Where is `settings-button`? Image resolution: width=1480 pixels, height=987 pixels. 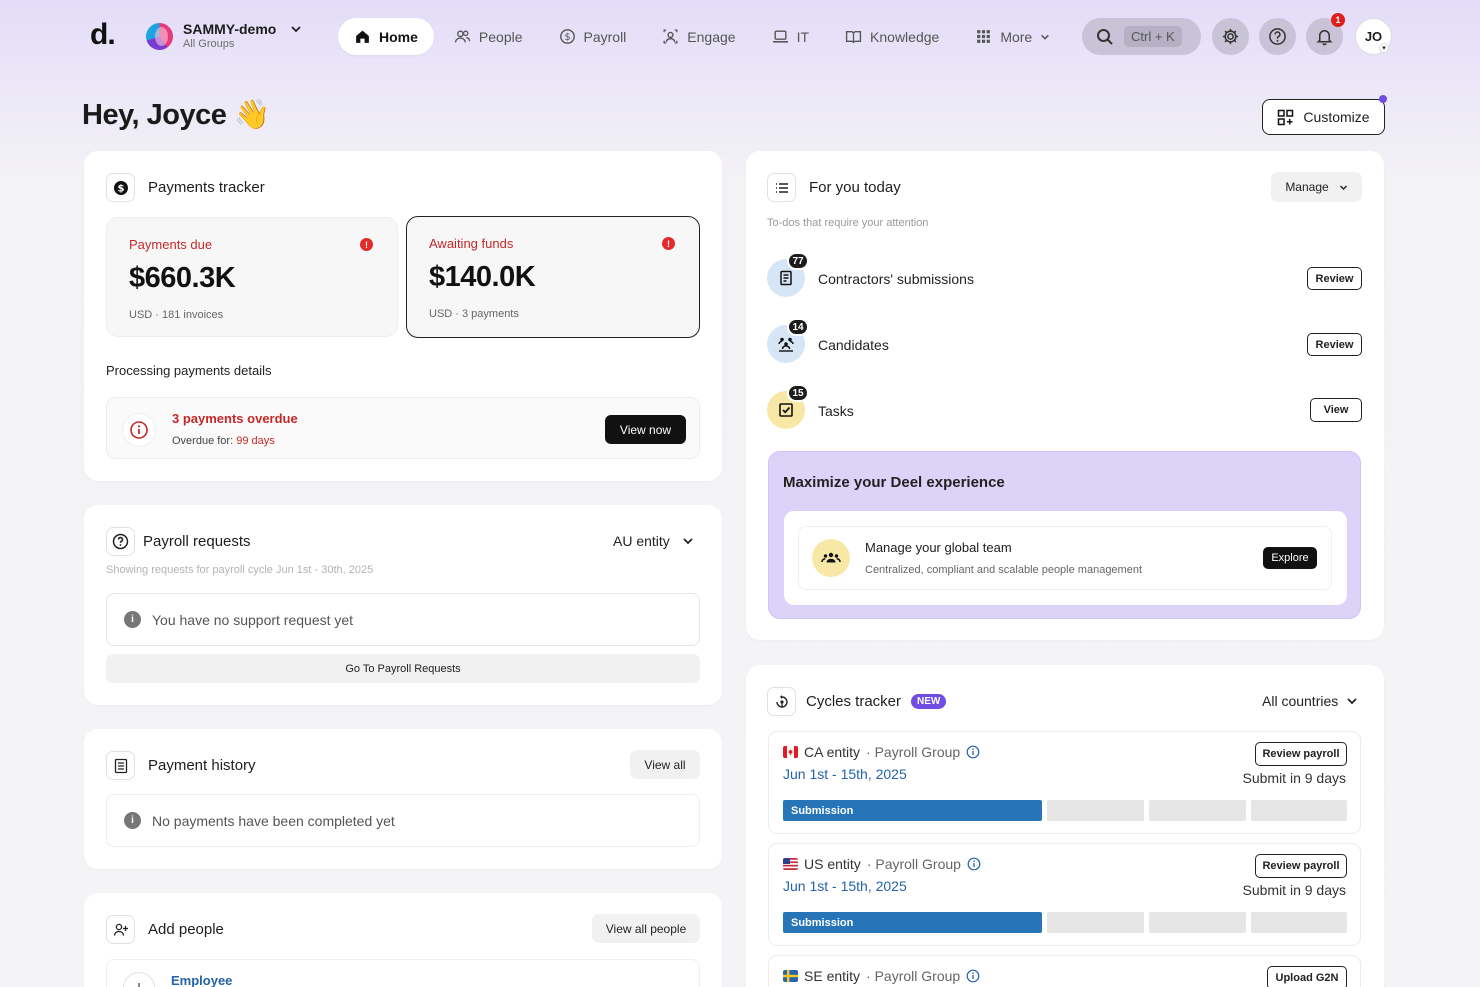 settings-button is located at coordinates (1230, 36).